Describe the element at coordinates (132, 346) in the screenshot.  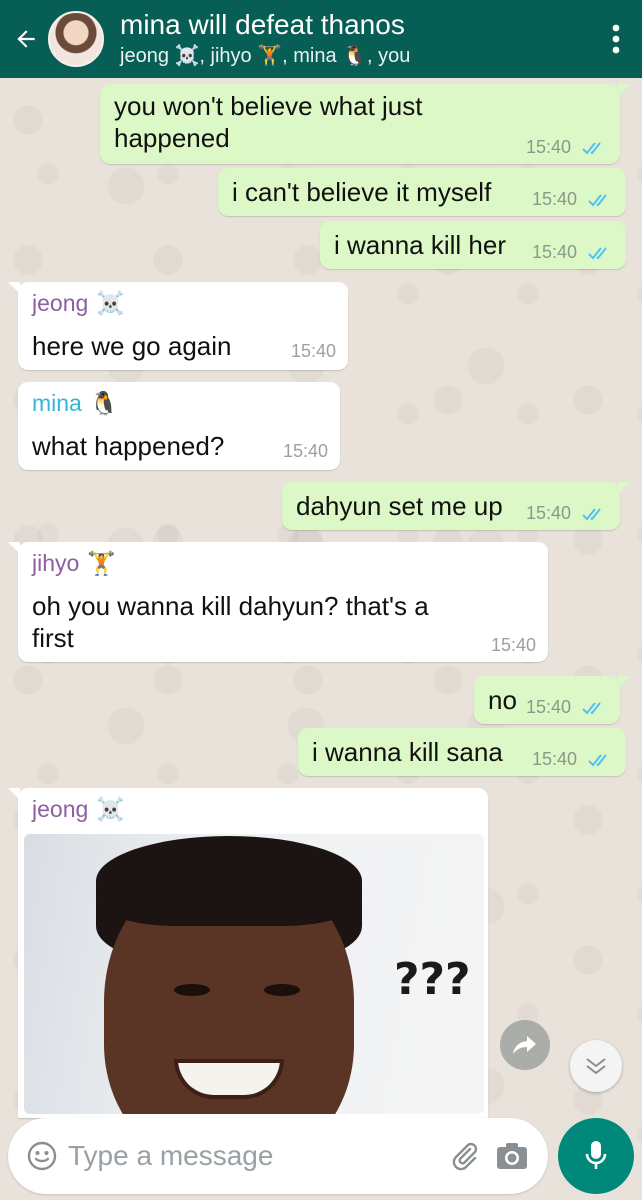
I see `message-text: here we go again` at that location.